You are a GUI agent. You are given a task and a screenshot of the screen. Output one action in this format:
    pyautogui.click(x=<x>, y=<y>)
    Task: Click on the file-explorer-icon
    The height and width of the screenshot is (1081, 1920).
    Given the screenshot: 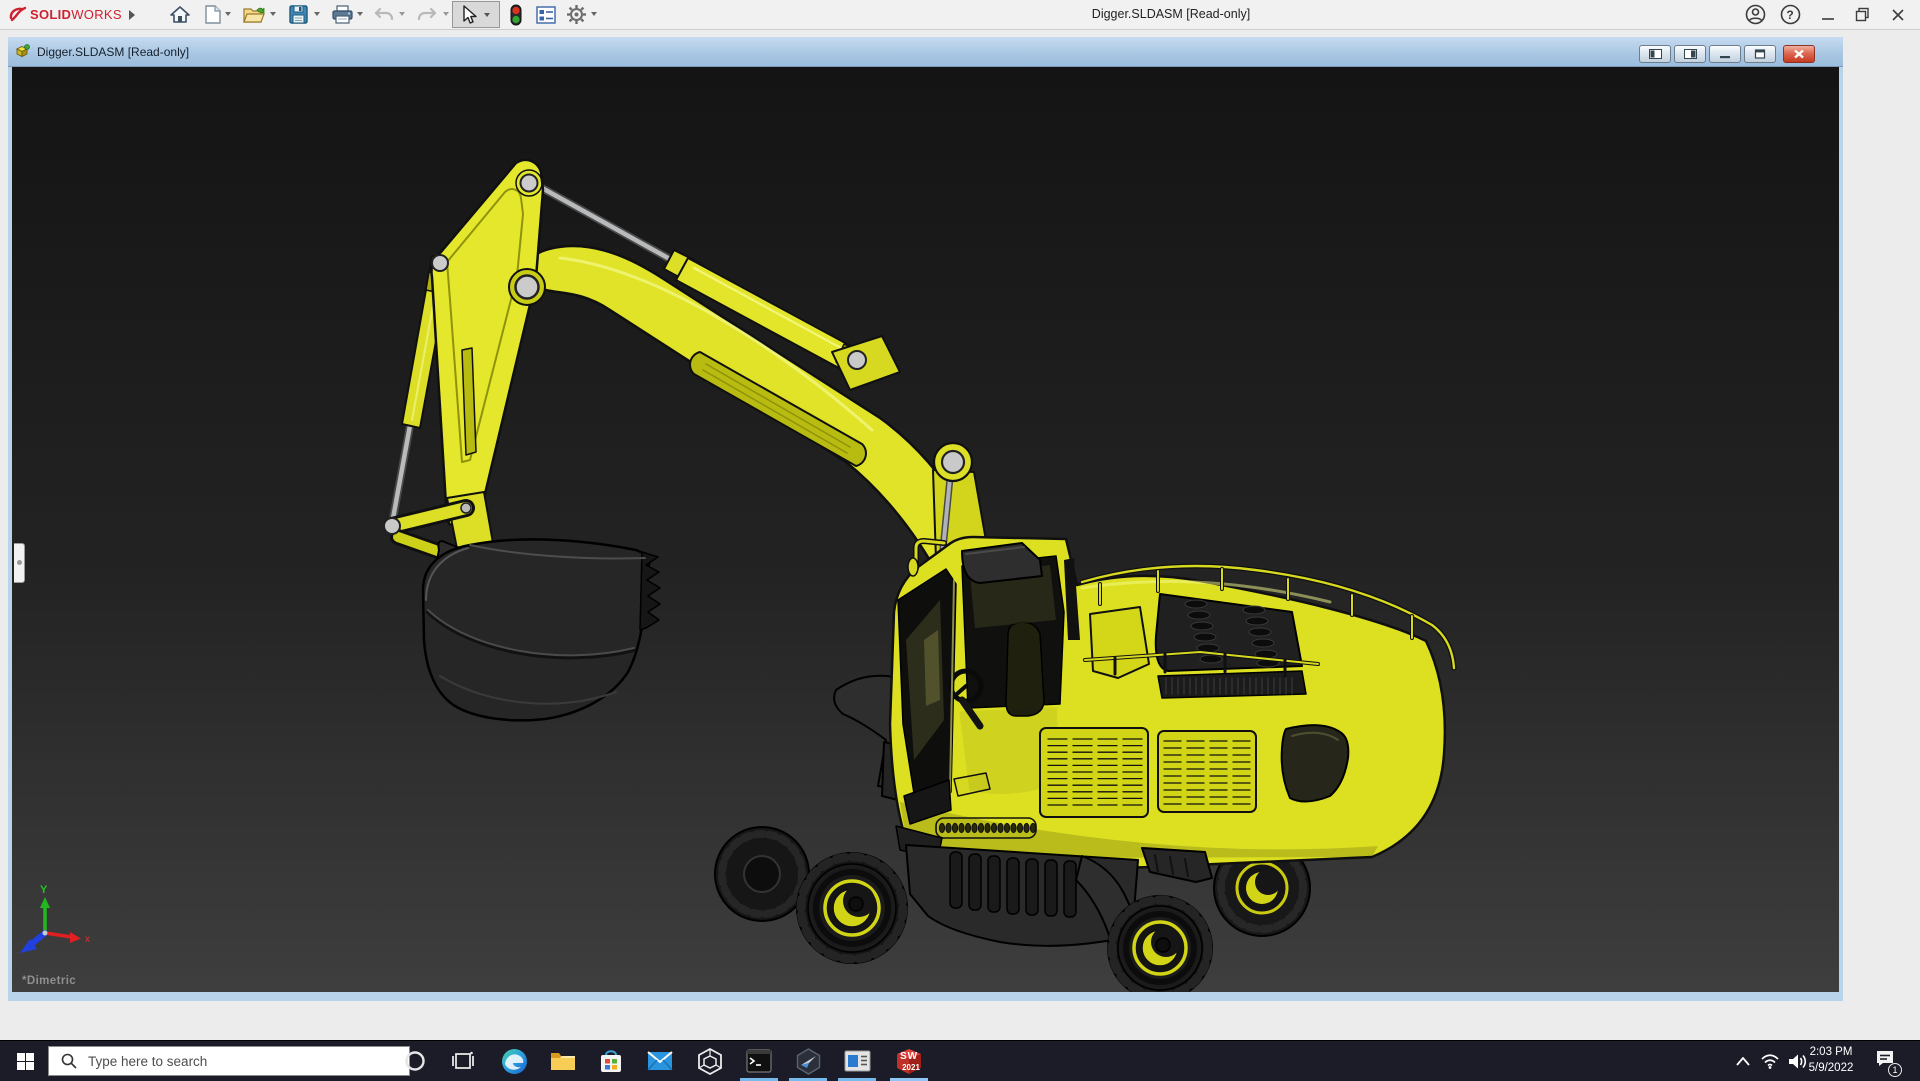 What is the action you would take?
    pyautogui.click(x=563, y=1061)
    